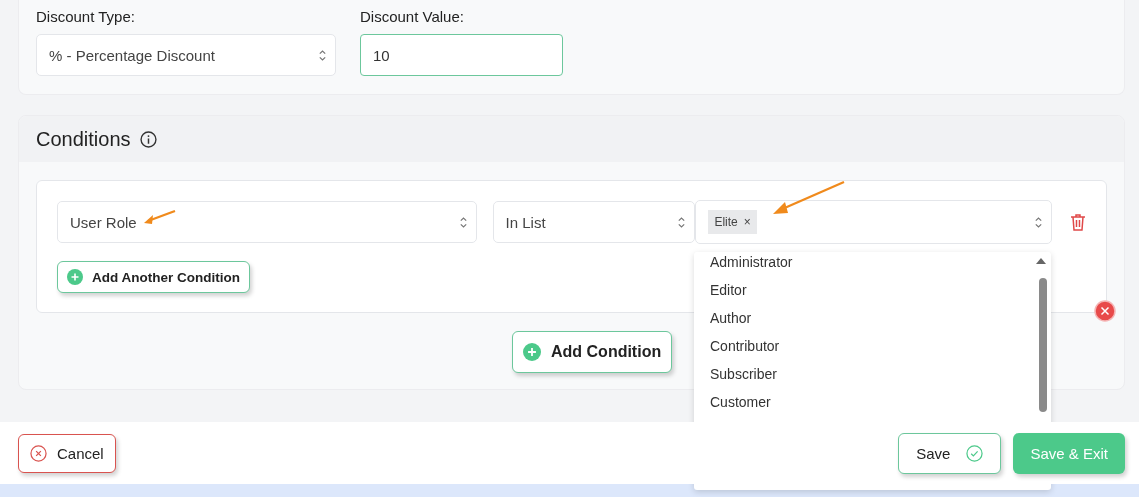  Describe the element at coordinates (880, 346) in the screenshot. I see `dropdown-option: Contributor` at that location.